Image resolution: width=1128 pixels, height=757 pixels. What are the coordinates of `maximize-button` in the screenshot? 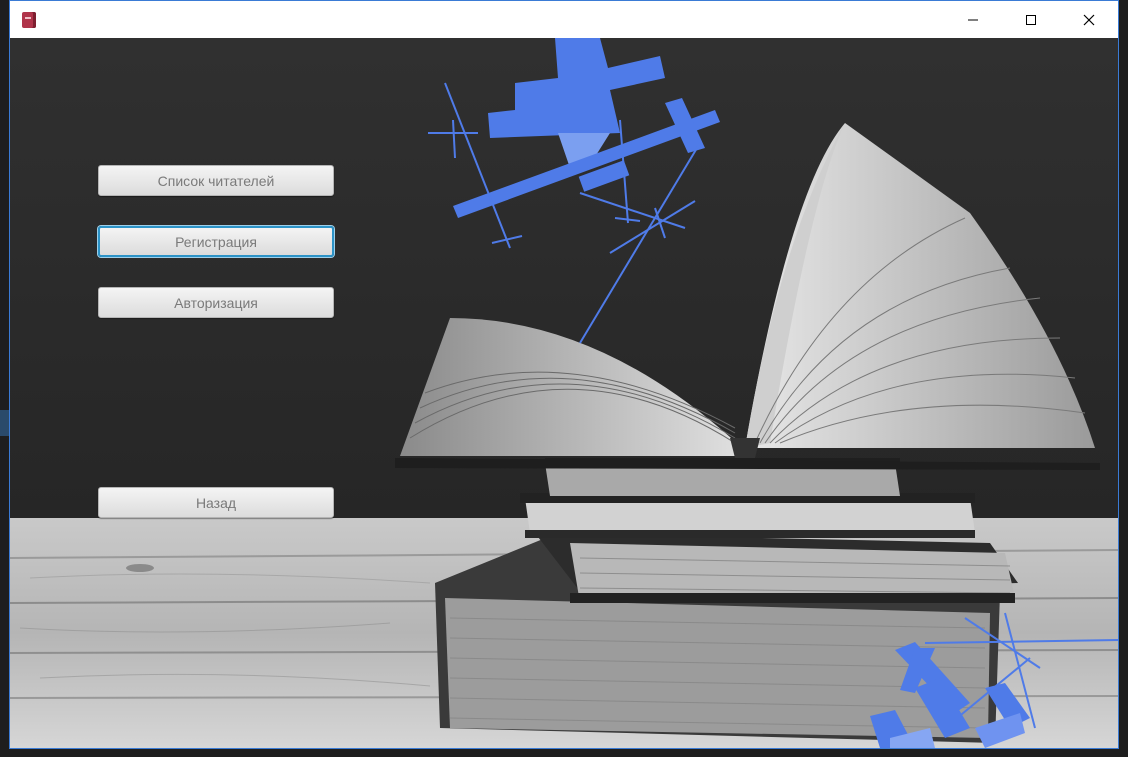 It's located at (1031, 19).